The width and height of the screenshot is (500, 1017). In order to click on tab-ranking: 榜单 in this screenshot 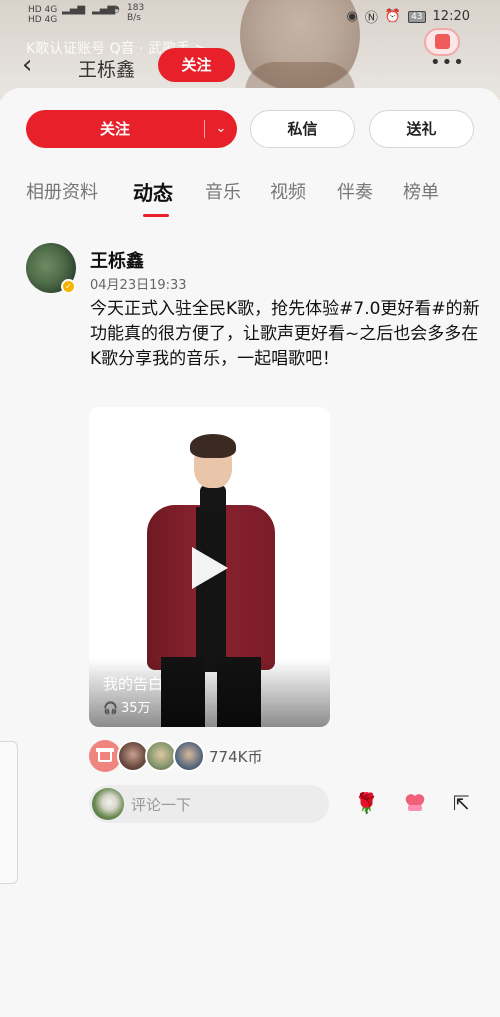, I will do `click(421, 191)`.